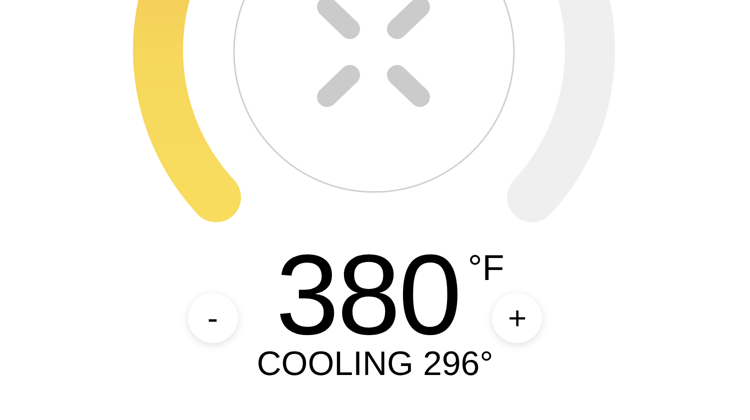 The image size is (750, 420). I want to click on decrease-button: -, so click(213, 318).